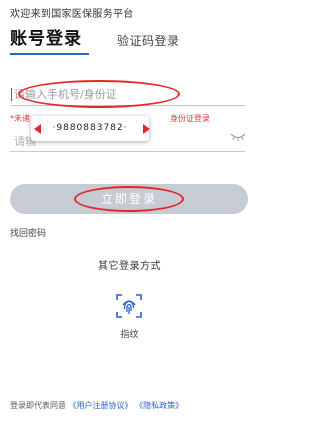 The image size is (320, 429). I want to click on other-login-methods-title: 其它登录方式, so click(129, 266).